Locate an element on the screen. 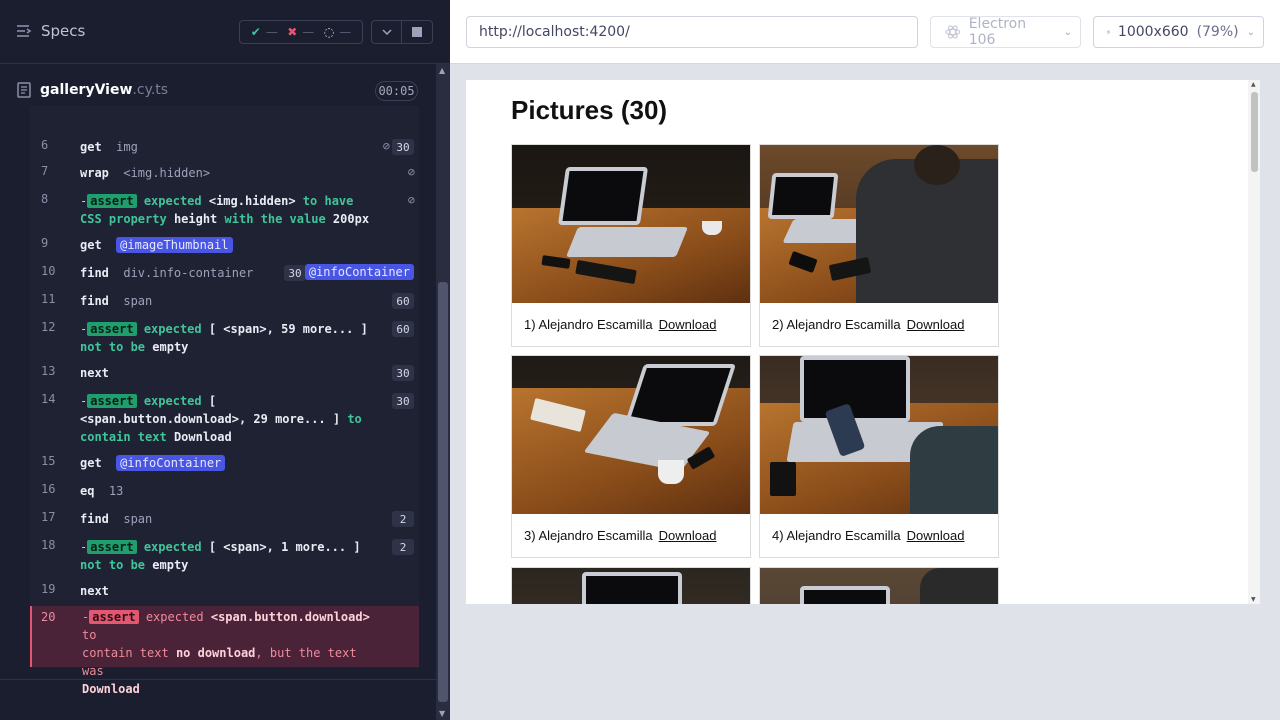 The image size is (1280, 720). assert-text: to have is located at coordinates (328, 201).